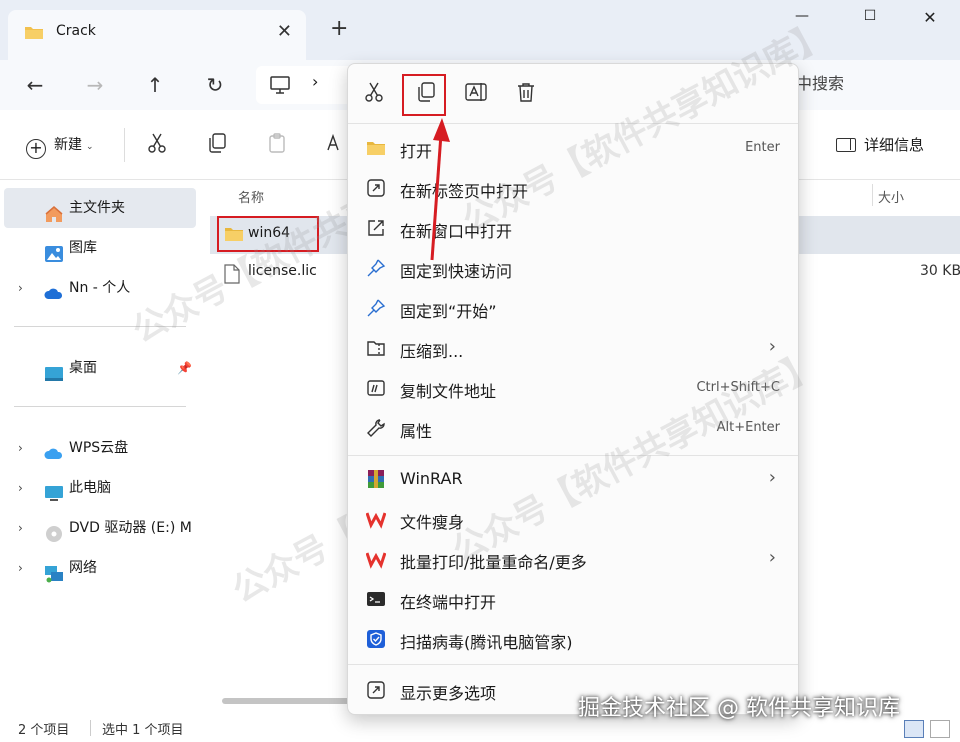 Image resolution: width=960 pixels, height=742 pixels. I want to click on winrar-icon, so click(376, 479).